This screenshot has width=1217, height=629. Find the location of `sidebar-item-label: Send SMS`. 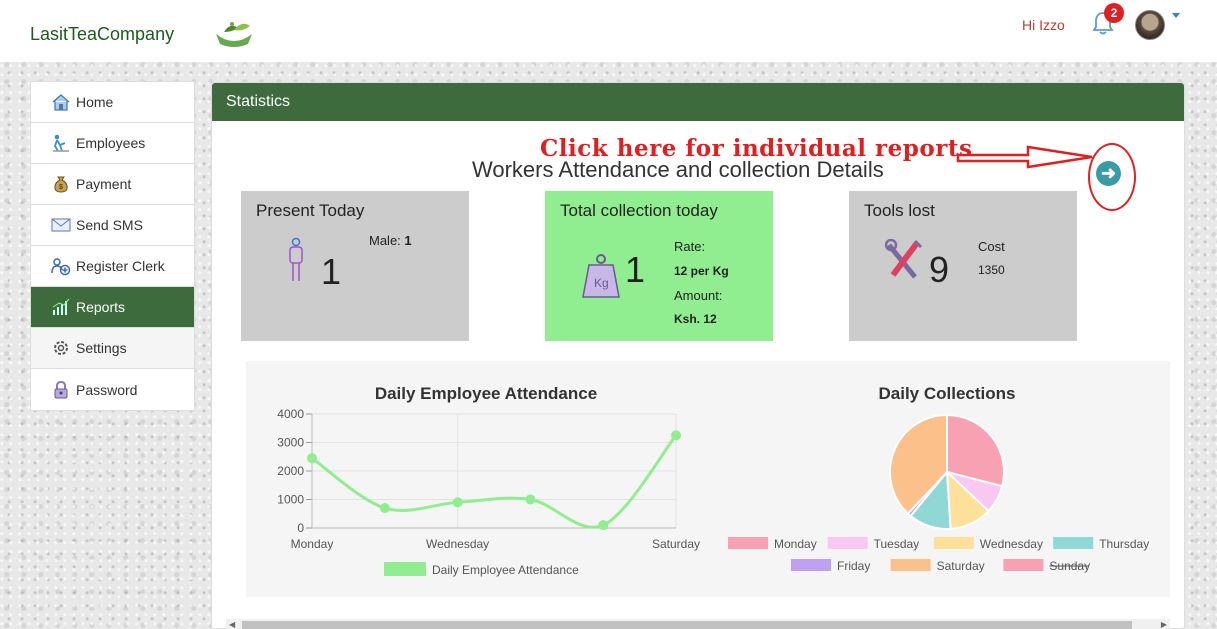

sidebar-item-label: Send SMS is located at coordinates (109, 225).